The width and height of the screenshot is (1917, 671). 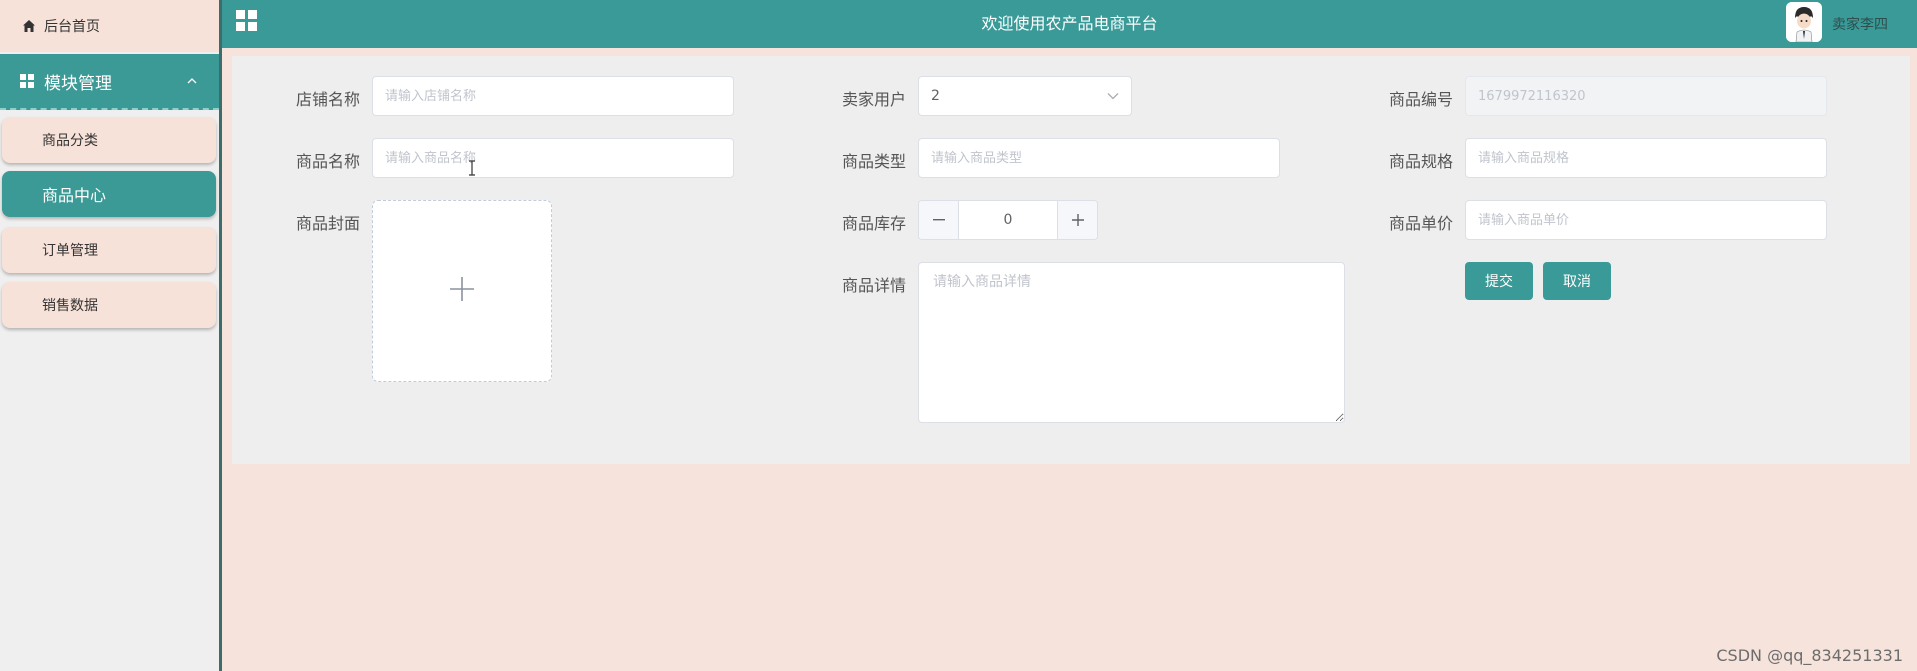 I want to click on unit-price-input, so click(x=1646, y=220).